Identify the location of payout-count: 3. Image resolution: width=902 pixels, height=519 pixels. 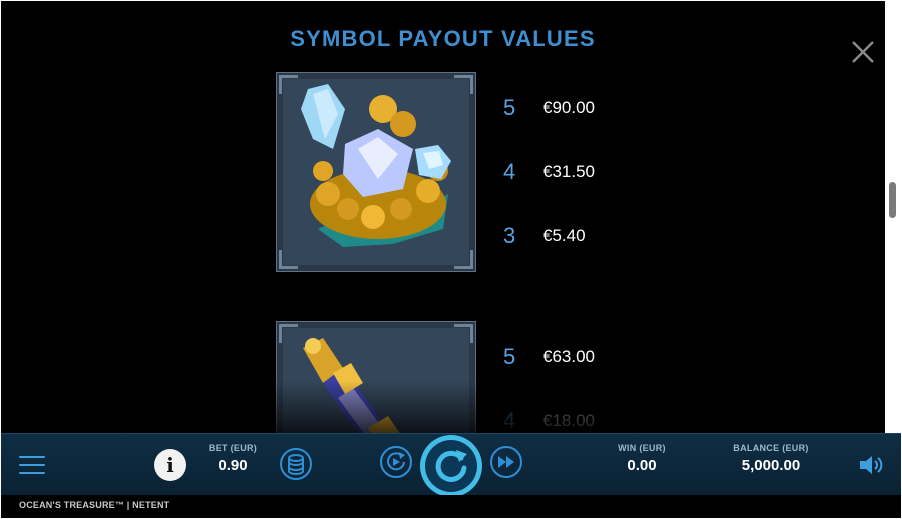
(509, 235).